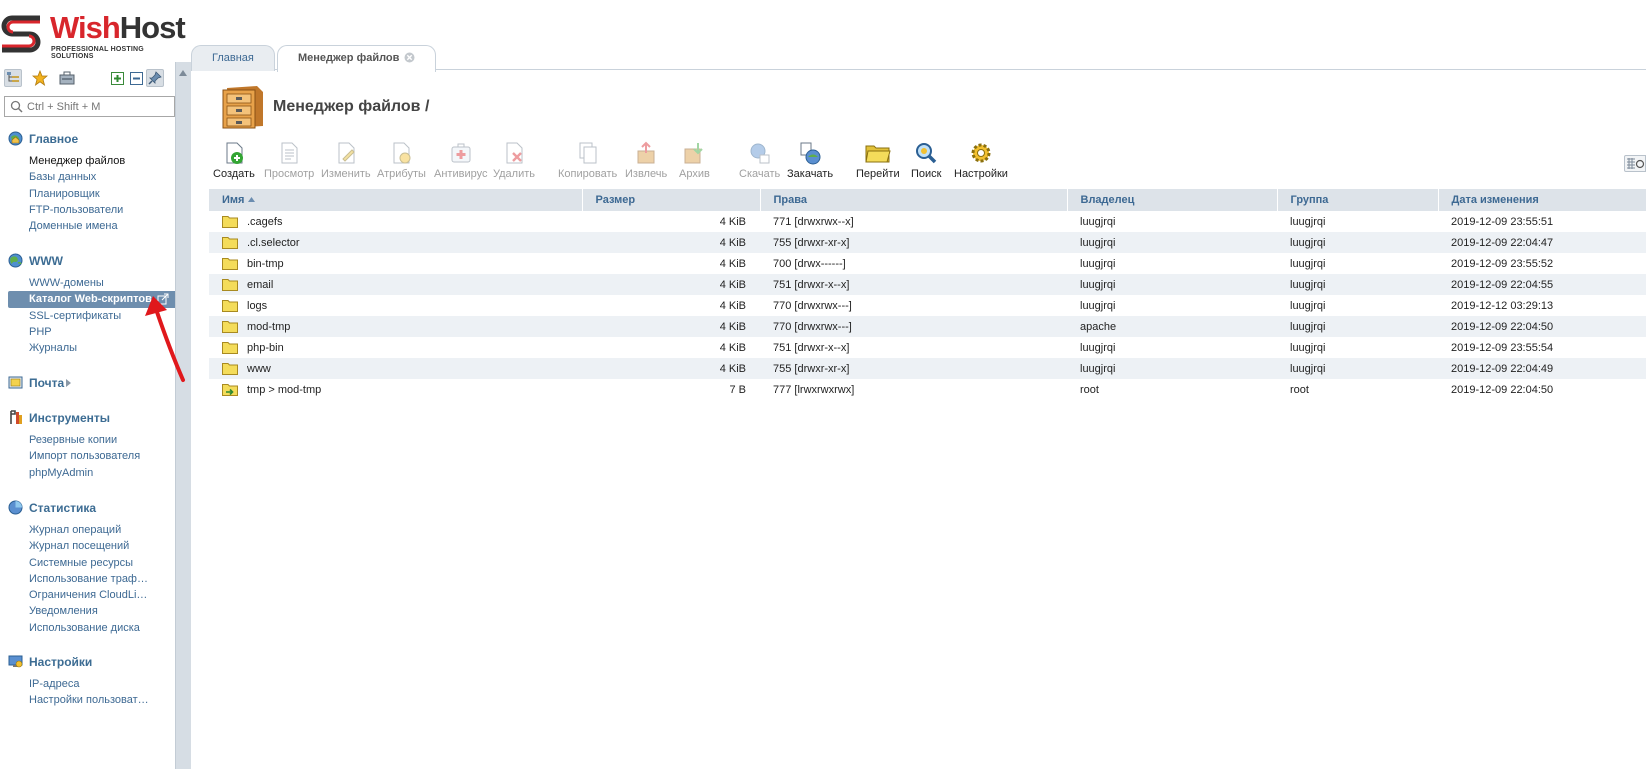 The height and width of the screenshot is (769, 1646). I want to click on cell-name: www, so click(395, 368).